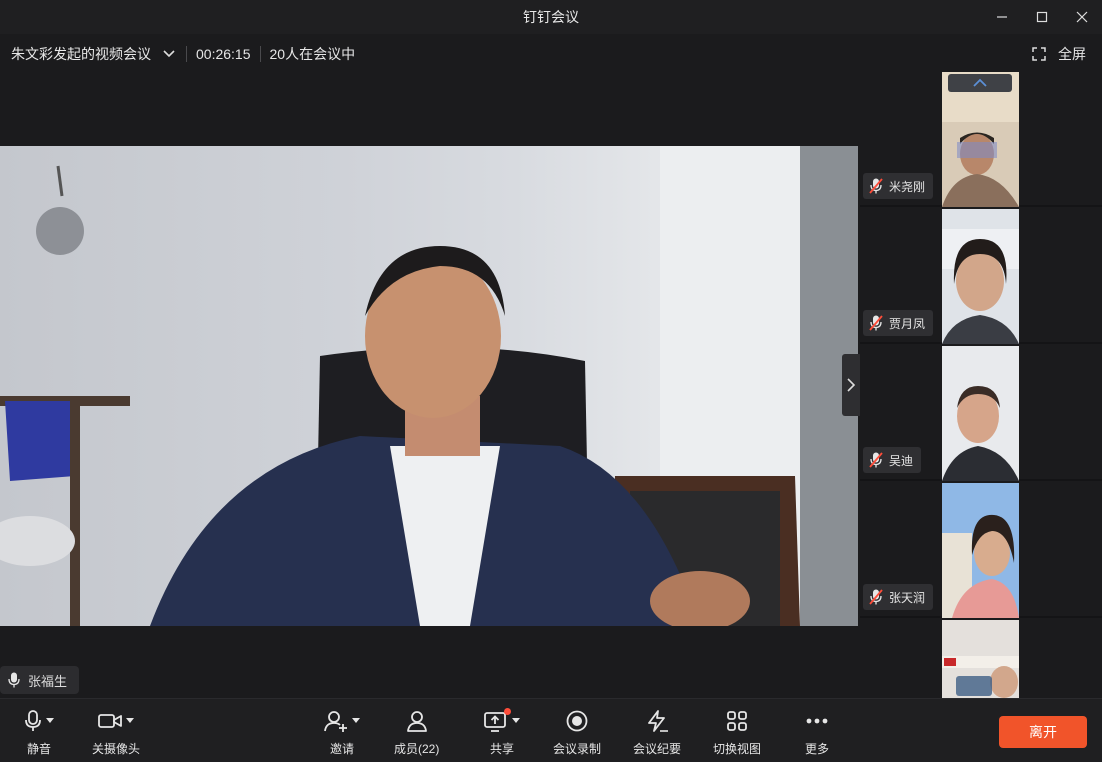 The width and height of the screenshot is (1102, 762). Describe the element at coordinates (577, 721) in the screenshot. I see `record-icon` at that location.